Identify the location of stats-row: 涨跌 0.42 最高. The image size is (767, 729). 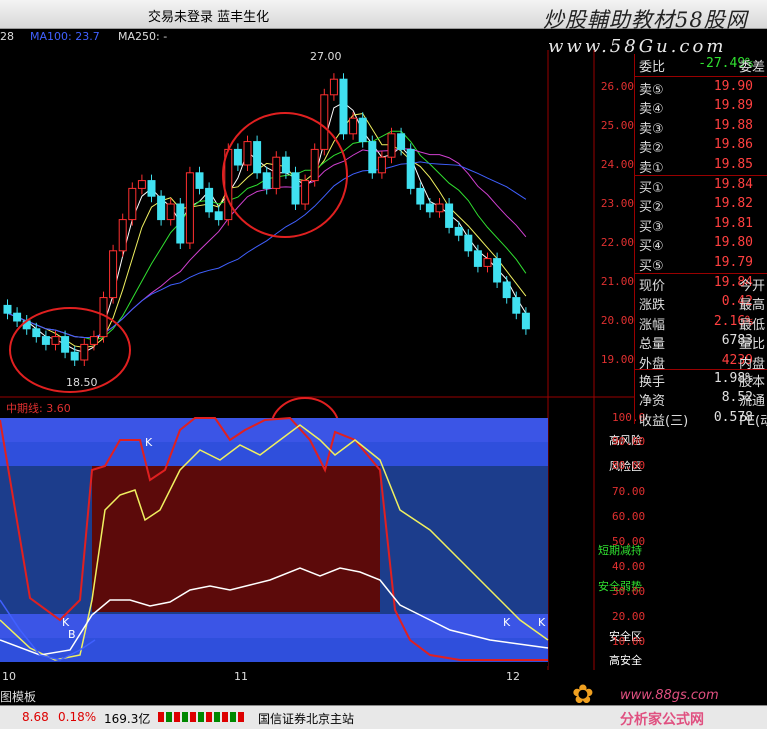
(701, 303).